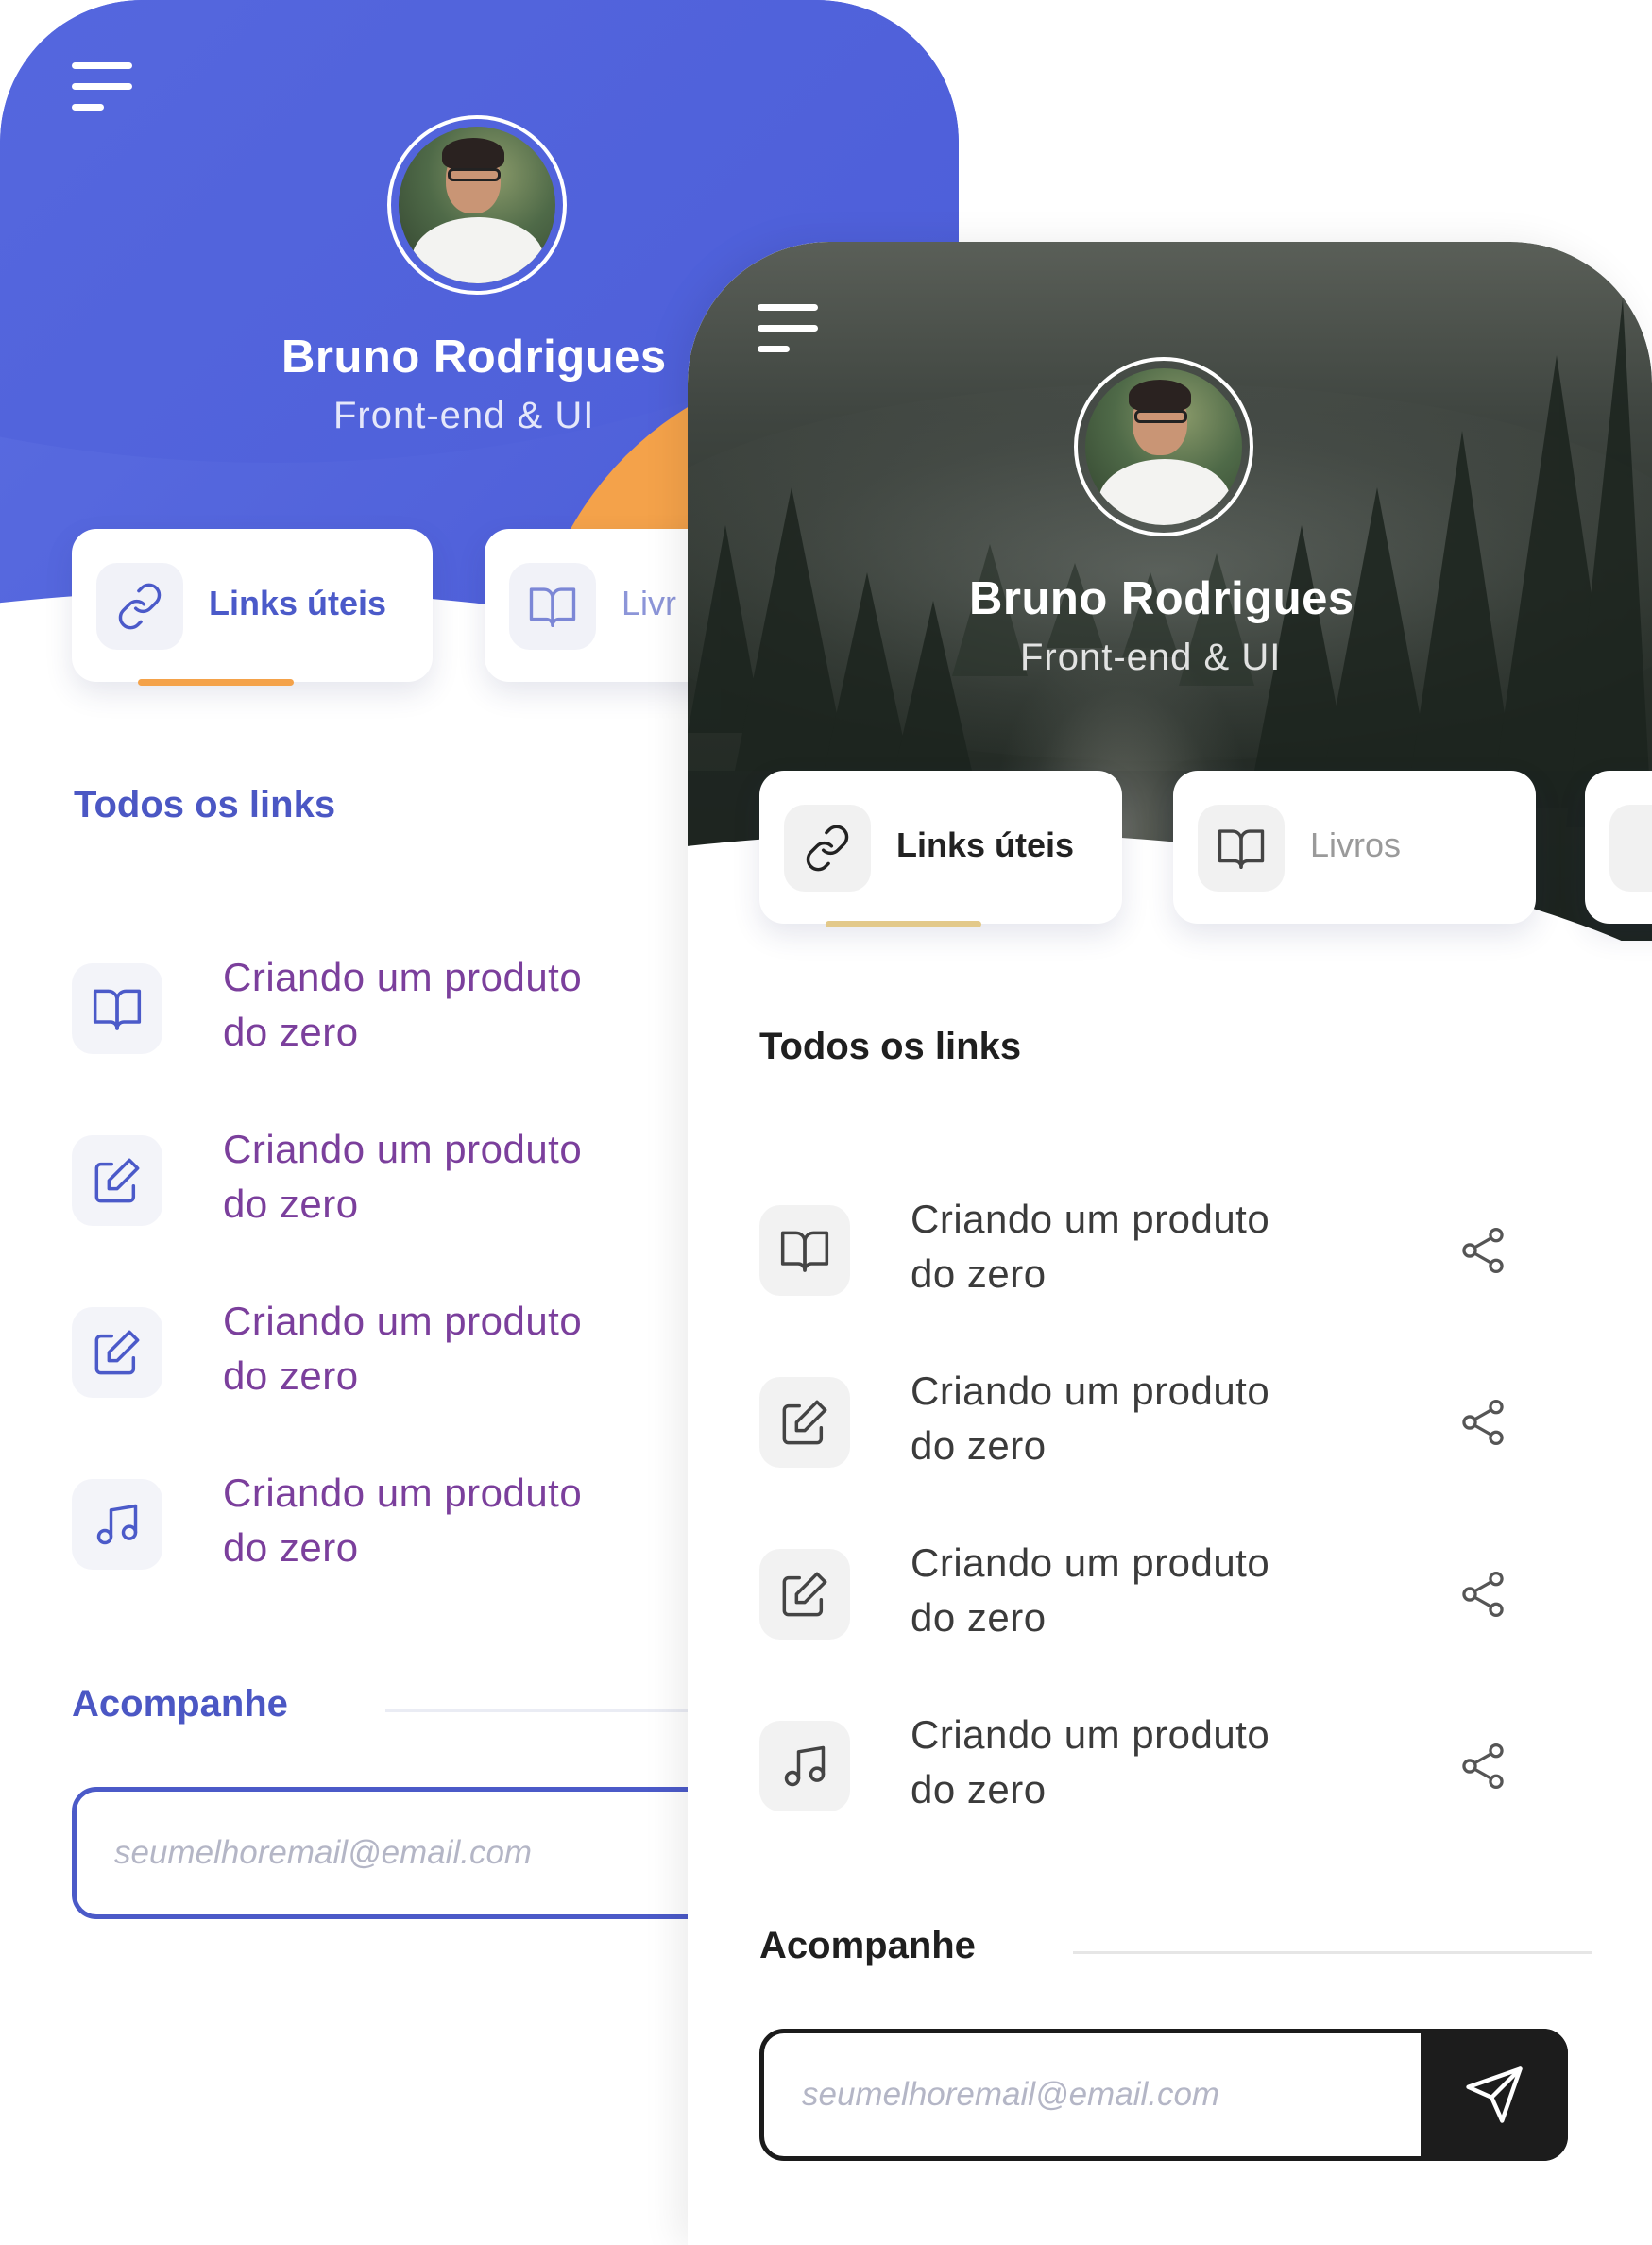 Image resolution: width=1652 pixels, height=2245 pixels. I want to click on divider, so click(1332, 1952).